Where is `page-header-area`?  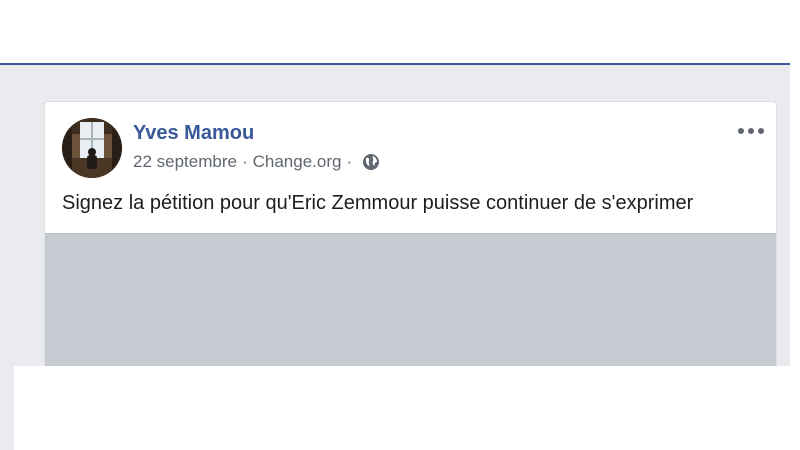
page-header-area is located at coordinates (395, 31).